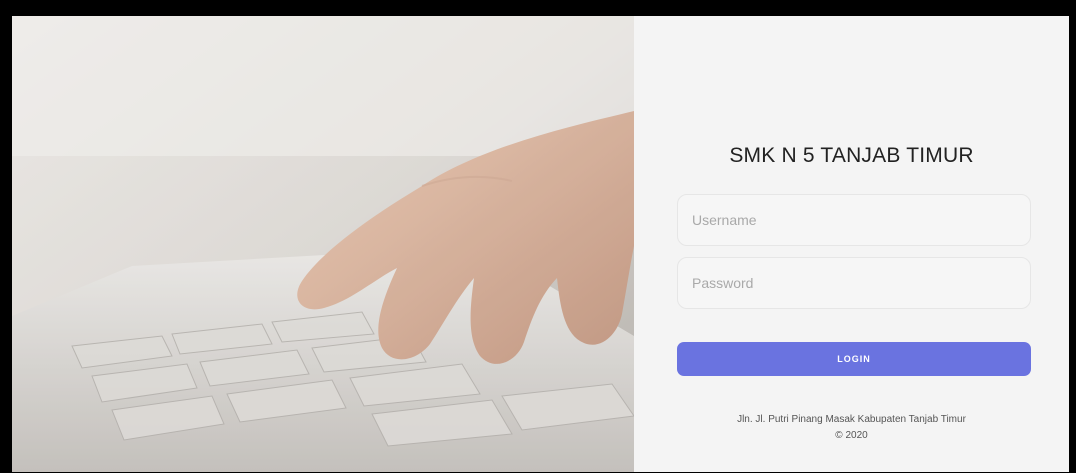 The image size is (1076, 473). What do you see at coordinates (854, 359) in the screenshot?
I see `login-button: LOGIN` at bounding box center [854, 359].